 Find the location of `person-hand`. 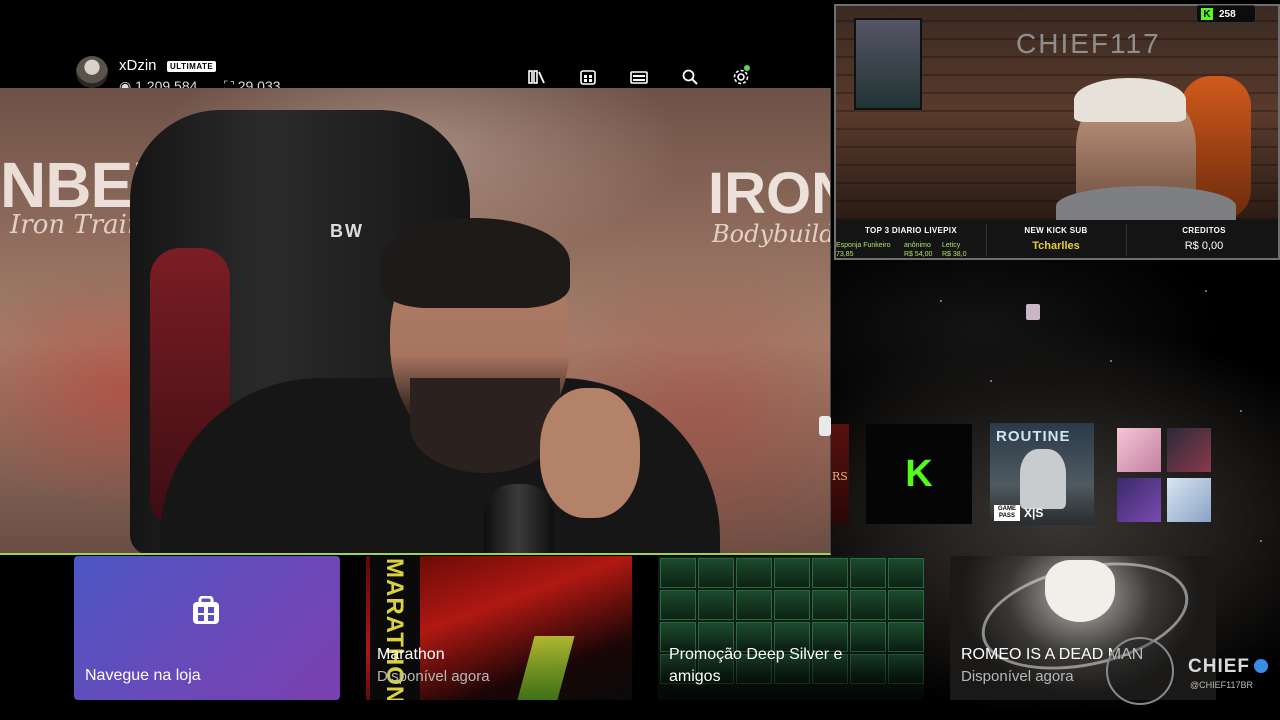

person-hand is located at coordinates (590, 453).